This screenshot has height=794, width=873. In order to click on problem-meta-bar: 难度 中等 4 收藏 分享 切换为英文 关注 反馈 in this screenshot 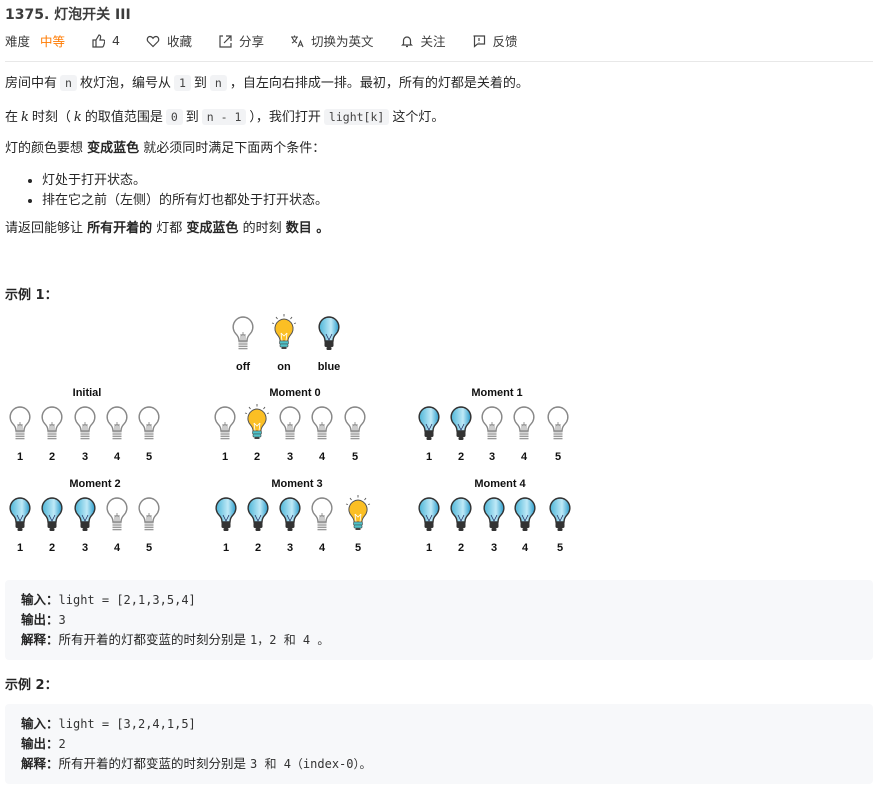, I will do `click(274, 40)`.